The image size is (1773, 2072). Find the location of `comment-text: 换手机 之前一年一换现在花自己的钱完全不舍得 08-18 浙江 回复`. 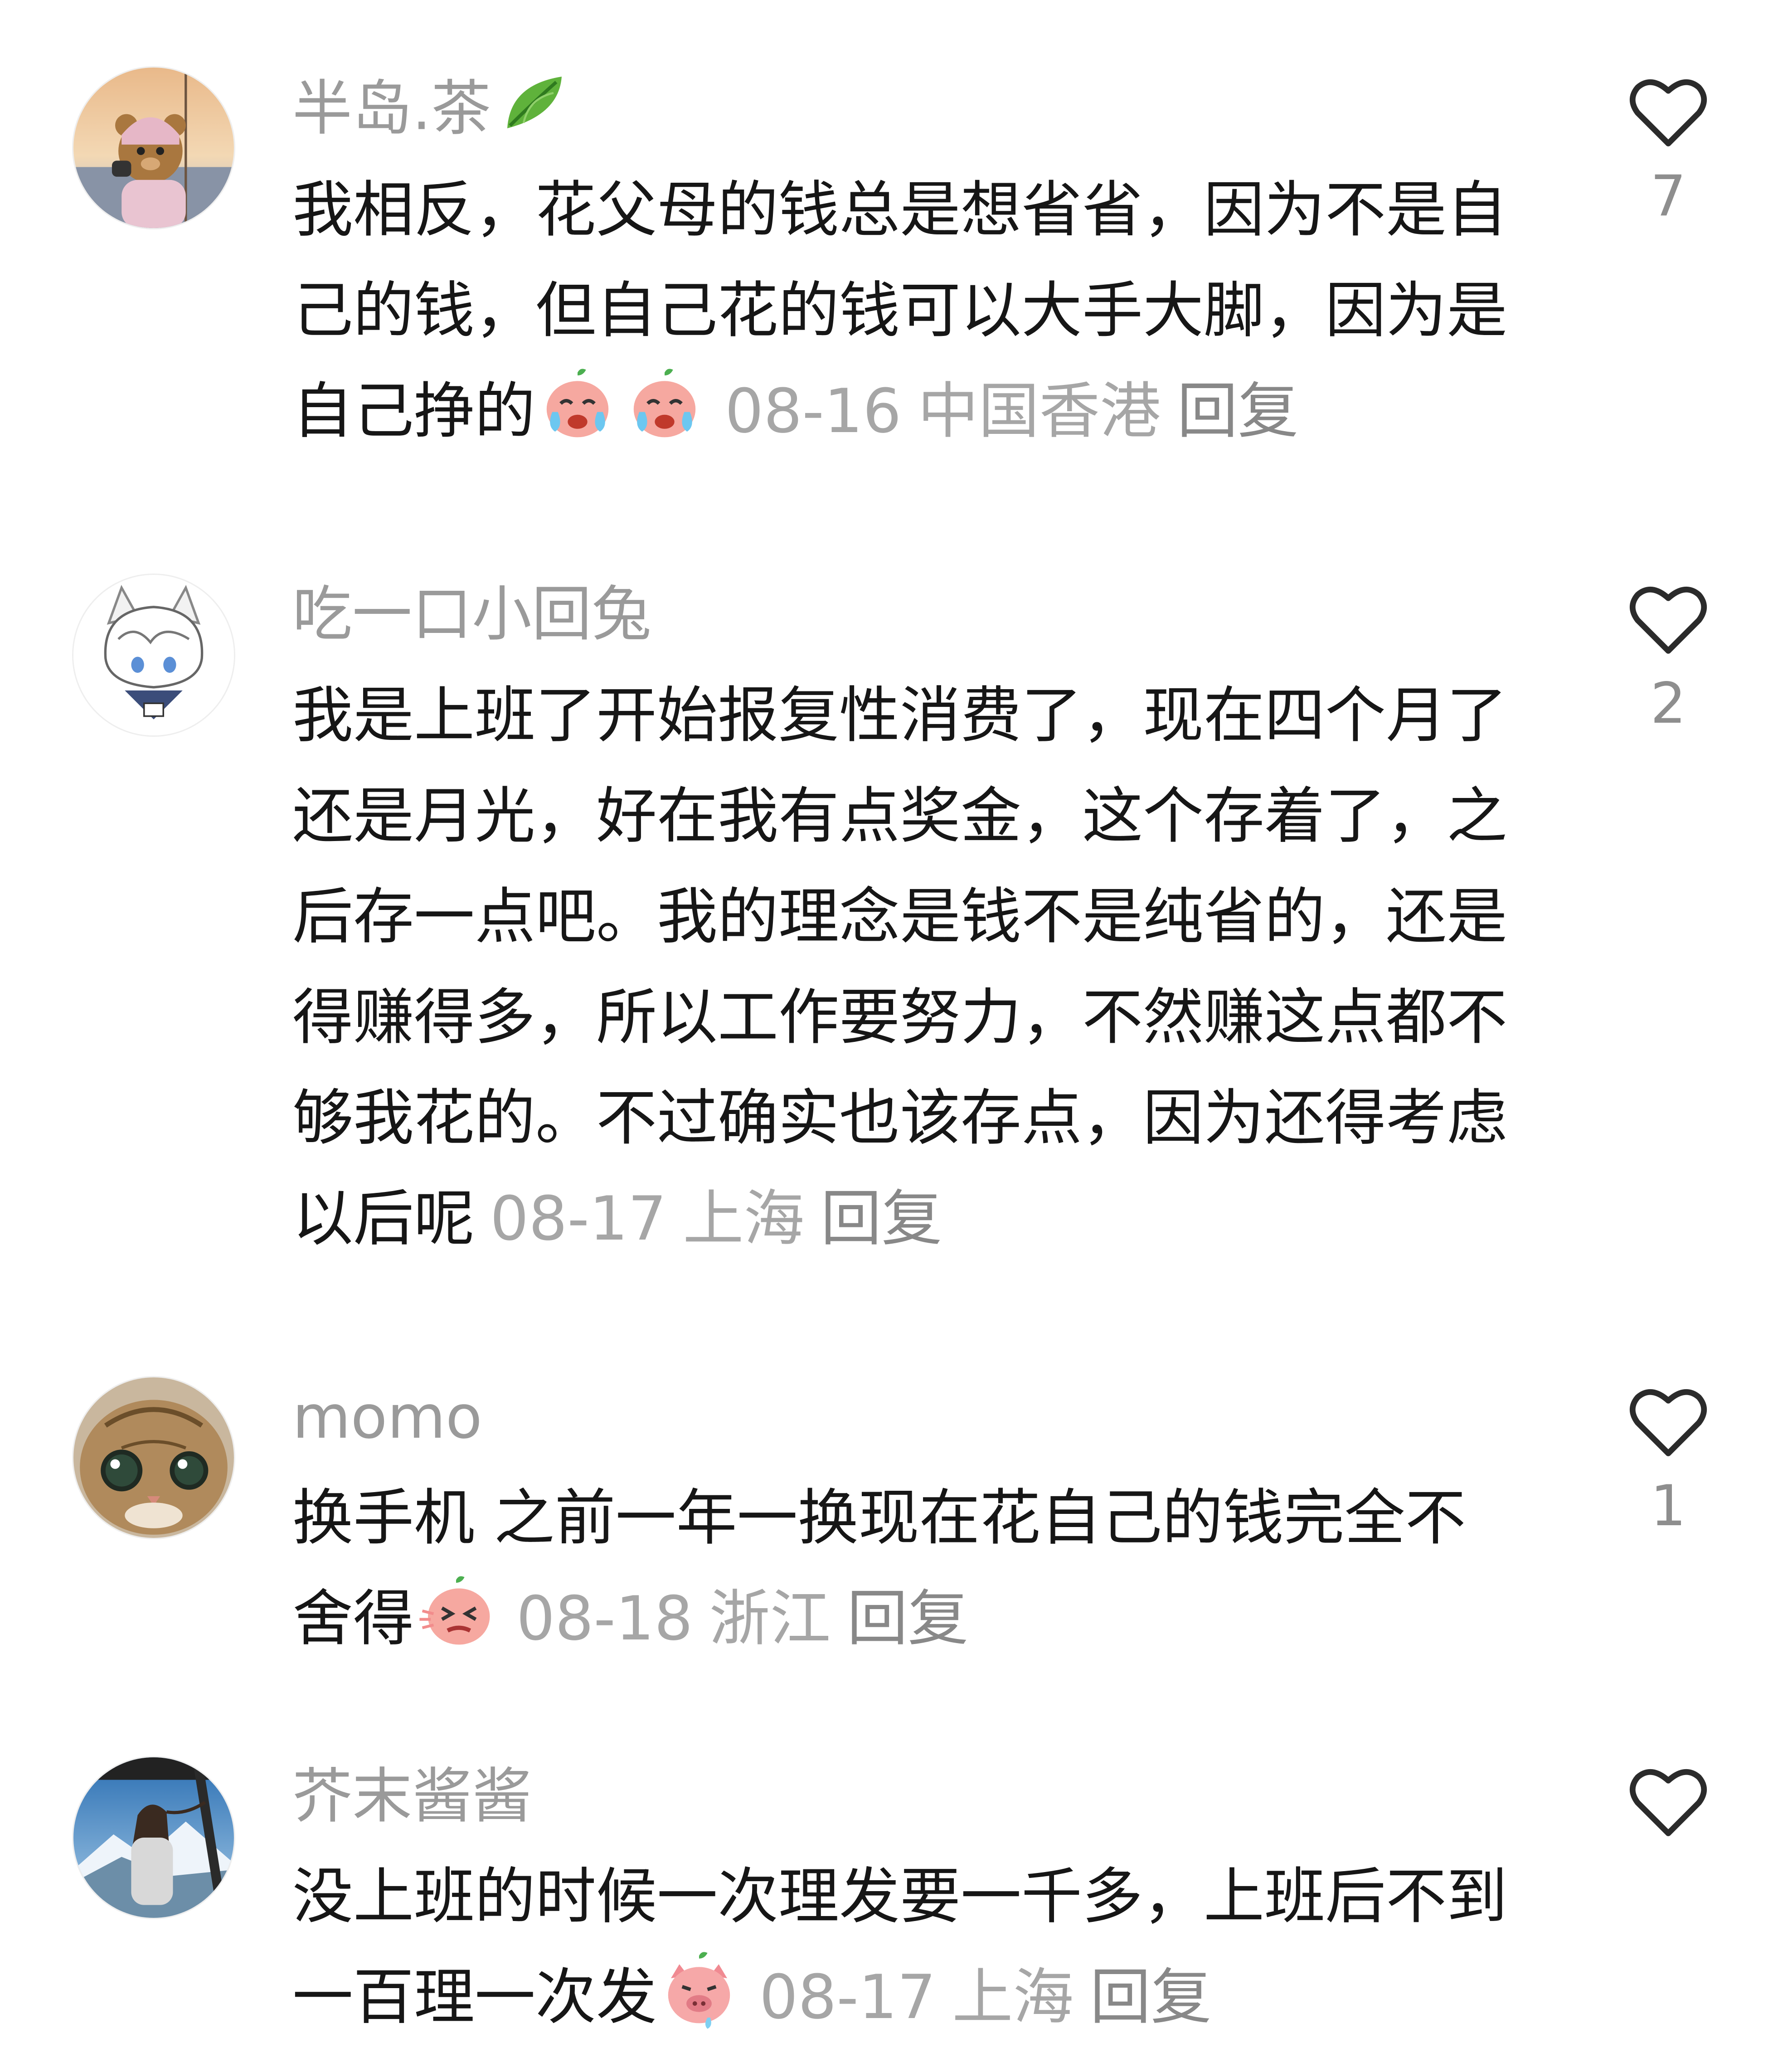

comment-text: 换手机 之前一年一换现在花自己的钱完全不舍得 08-18 浙江 回复 is located at coordinates (904, 1568).